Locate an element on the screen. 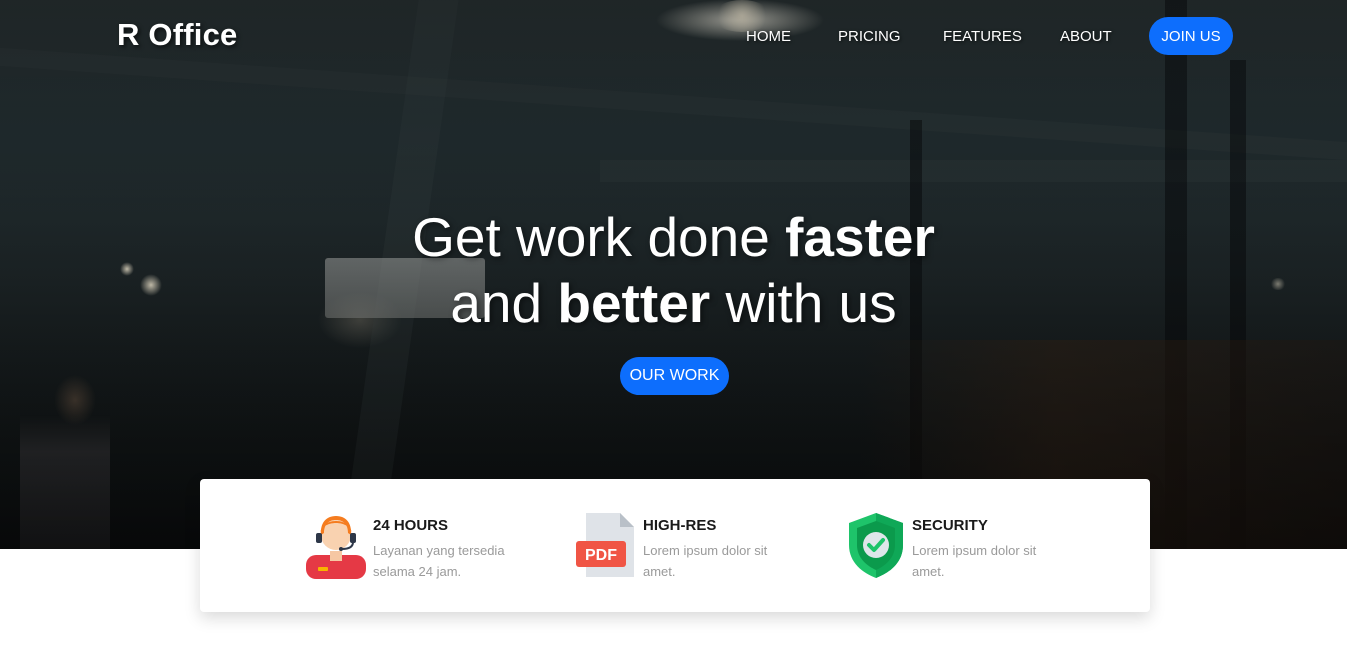 This screenshot has height=656, width=1347. headline-text: Get work done is located at coordinates (599, 237).